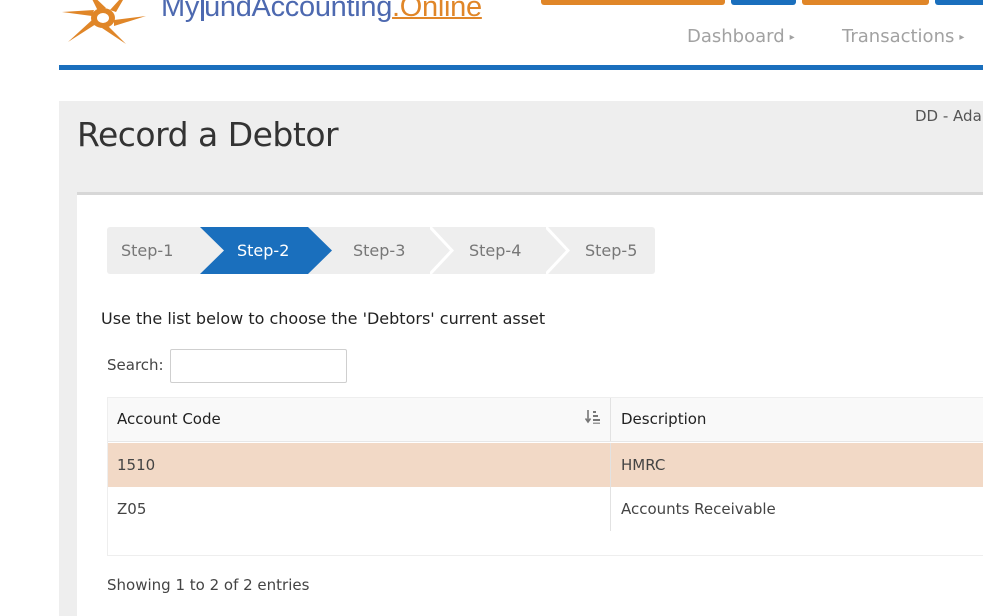  Describe the element at coordinates (948, 116) in the screenshot. I see `user-label: DD - Ada` at that location.